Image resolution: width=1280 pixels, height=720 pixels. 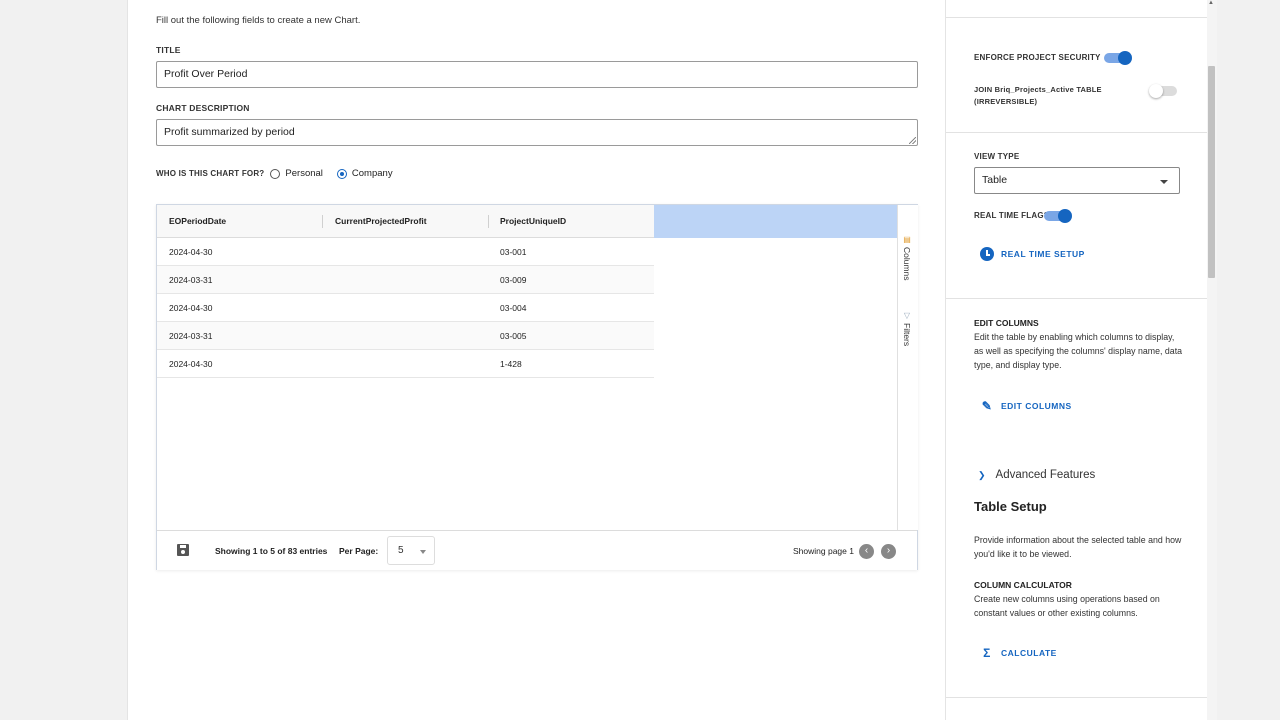 I want to click on chevron-down-icon: ❯, so click(x=982, y=474).